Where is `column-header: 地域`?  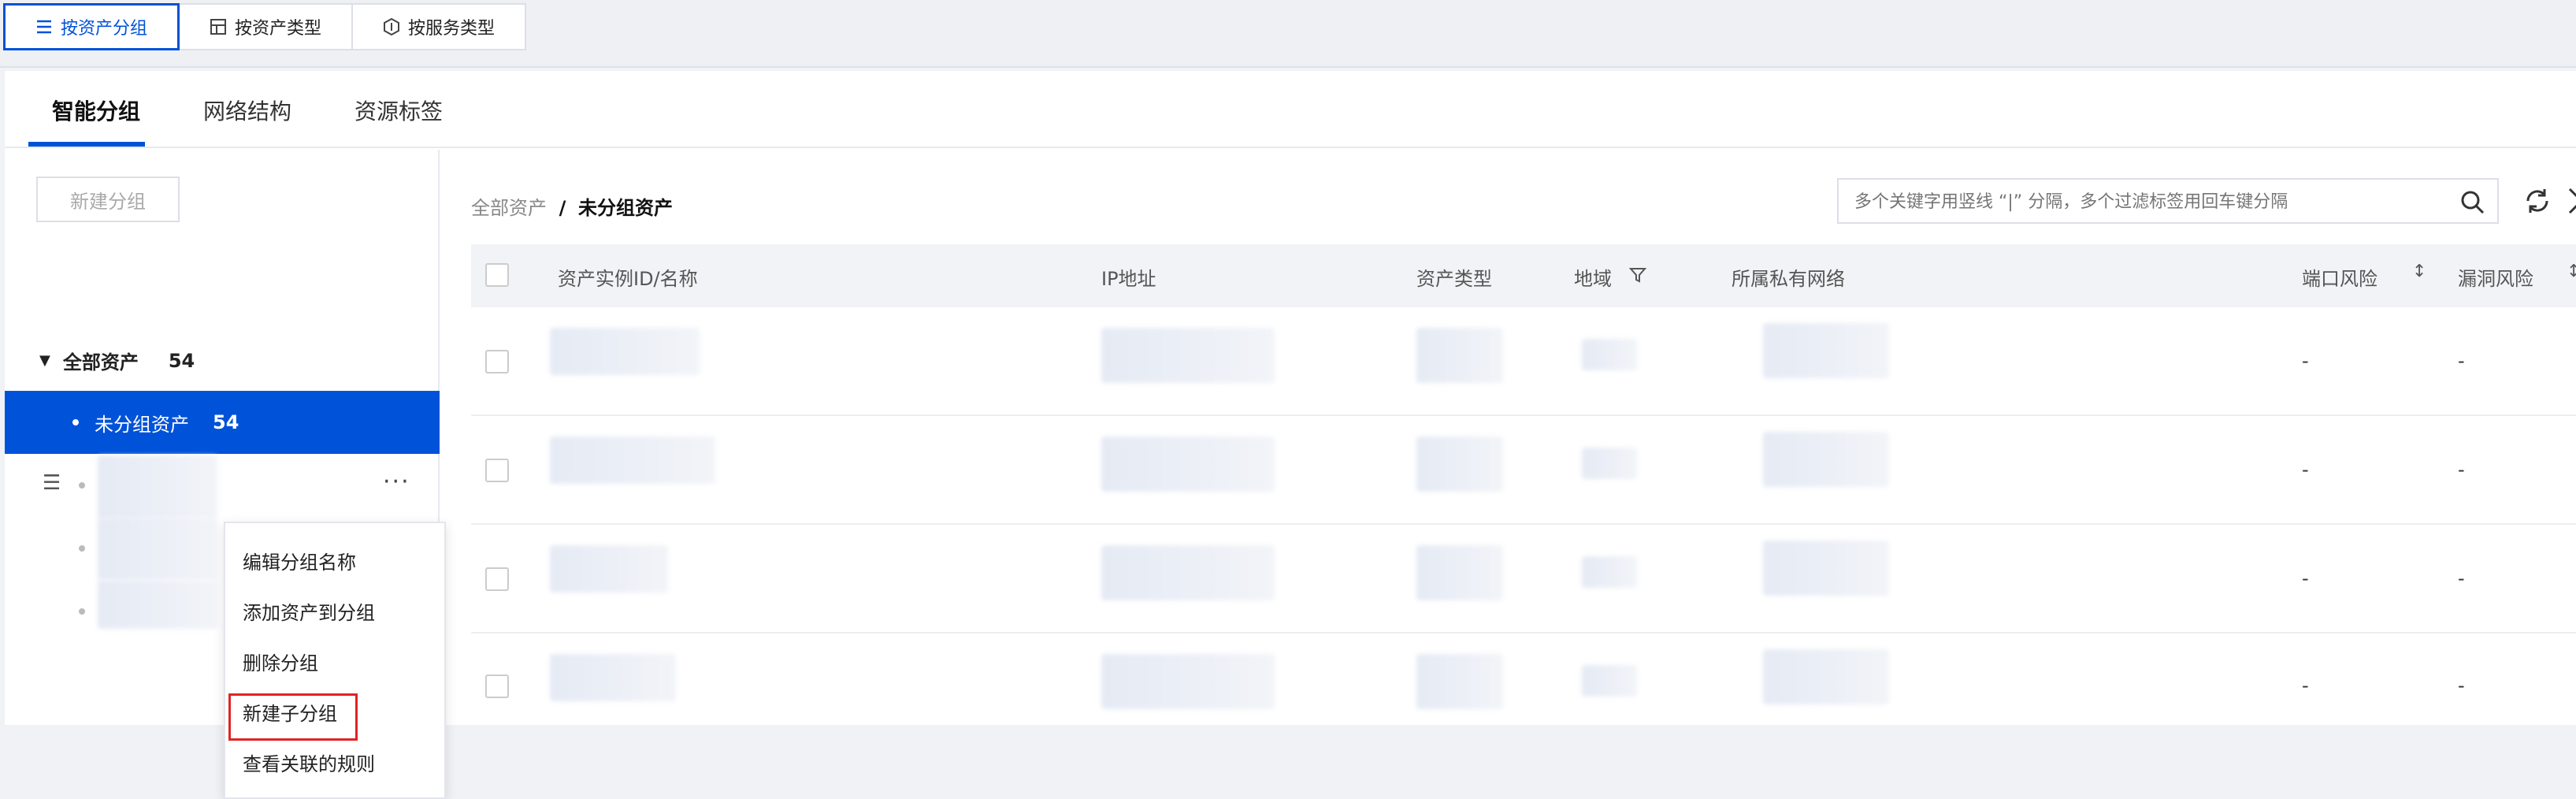
column-header: 地域 is located at coordinates (1593, 279).